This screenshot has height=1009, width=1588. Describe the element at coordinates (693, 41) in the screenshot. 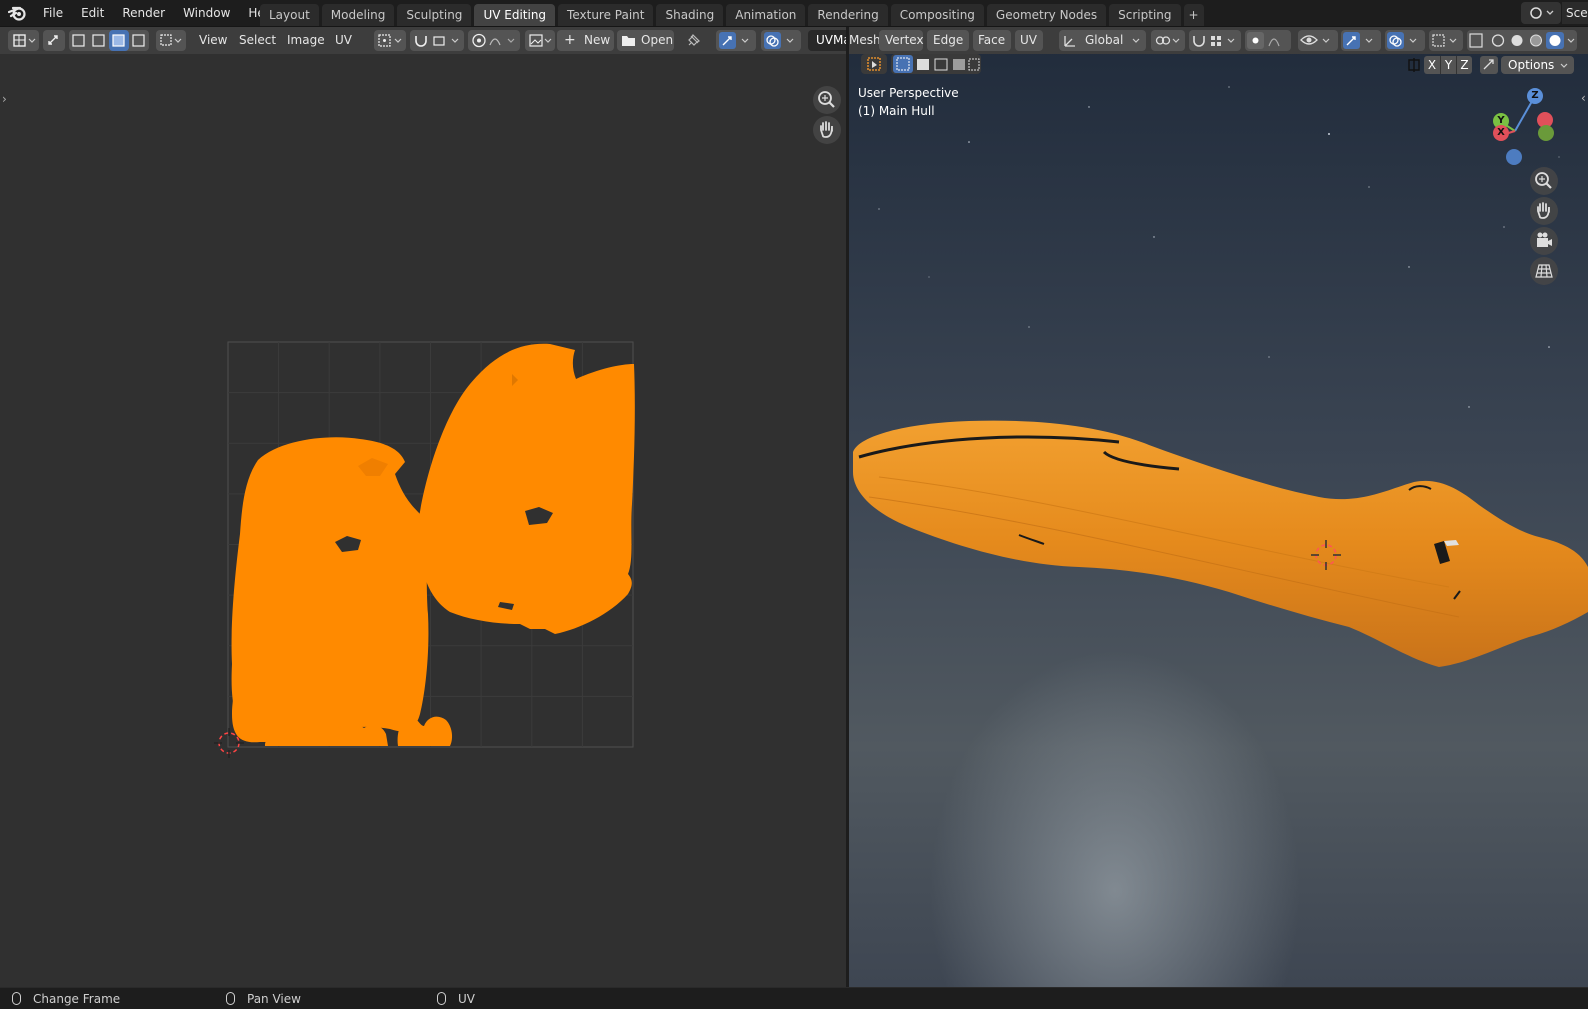

I see `pin-icon` at that location.